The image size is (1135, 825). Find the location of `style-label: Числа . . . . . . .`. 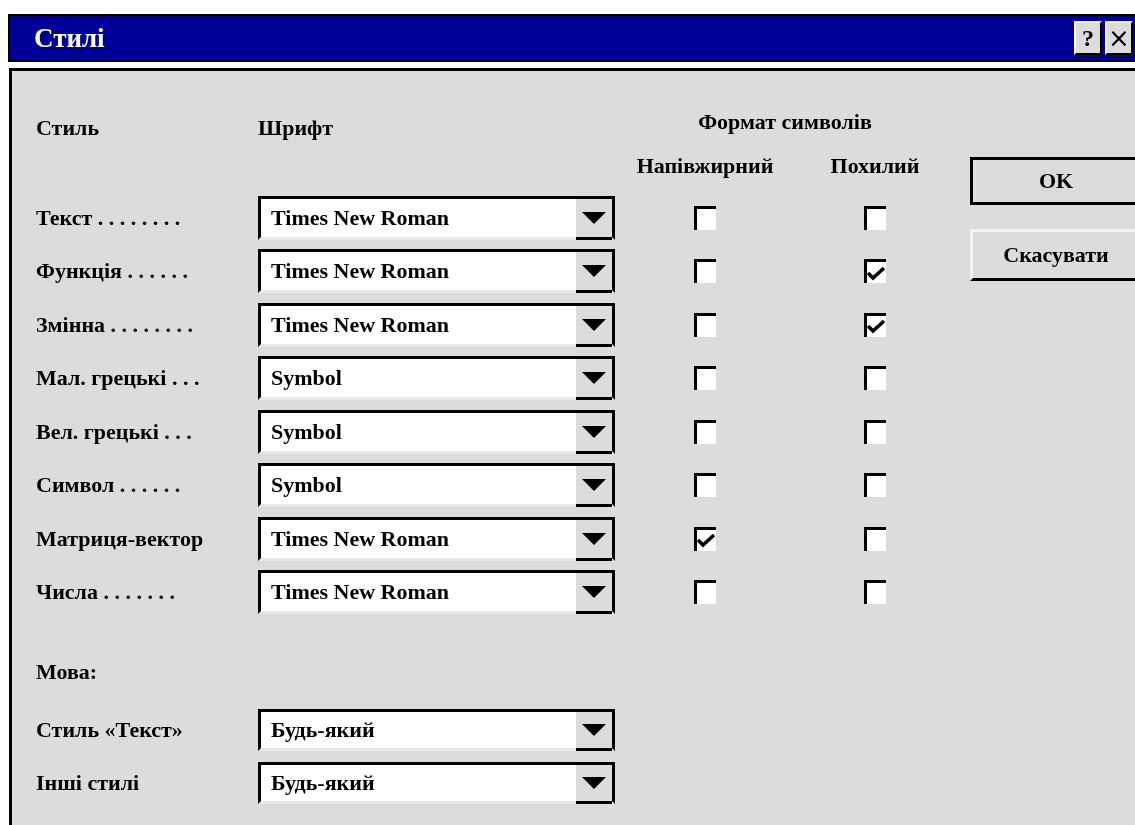

style-label: Числа . . . . . . . is located at coordinates (106, 592).